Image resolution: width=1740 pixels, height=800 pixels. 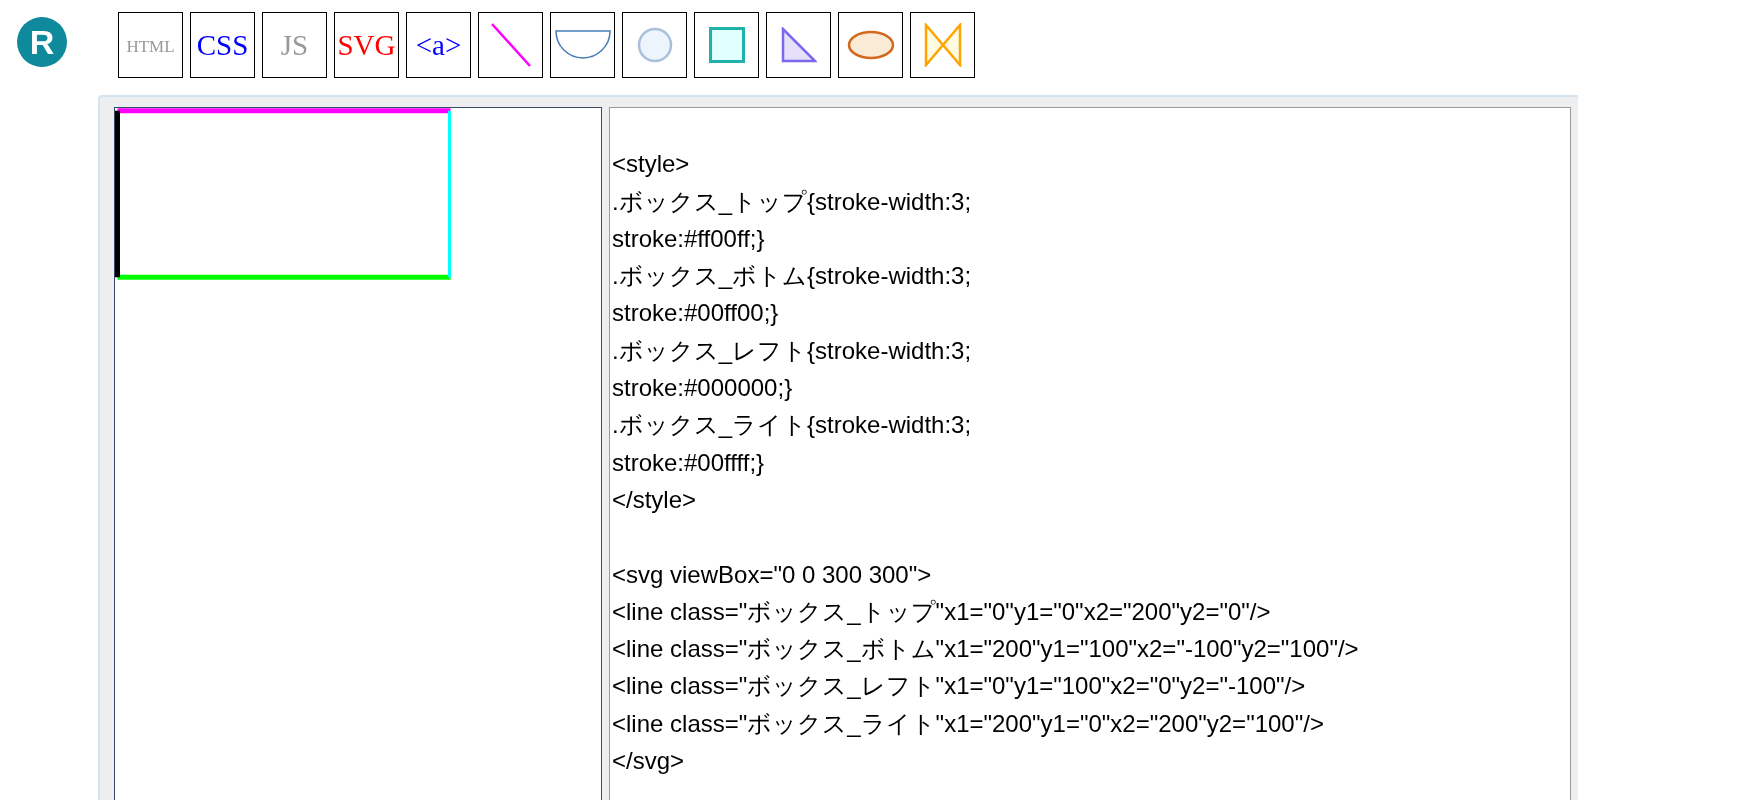 I want to click on toolbar-button: SVG, so click(x=366, y=45).